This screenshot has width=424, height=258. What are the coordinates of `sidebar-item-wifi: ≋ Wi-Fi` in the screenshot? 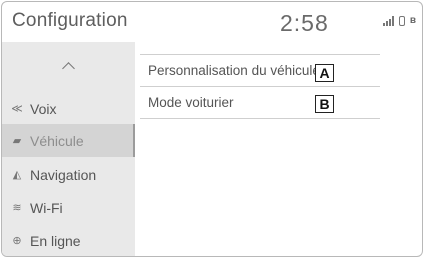 It's located at (68, 207).